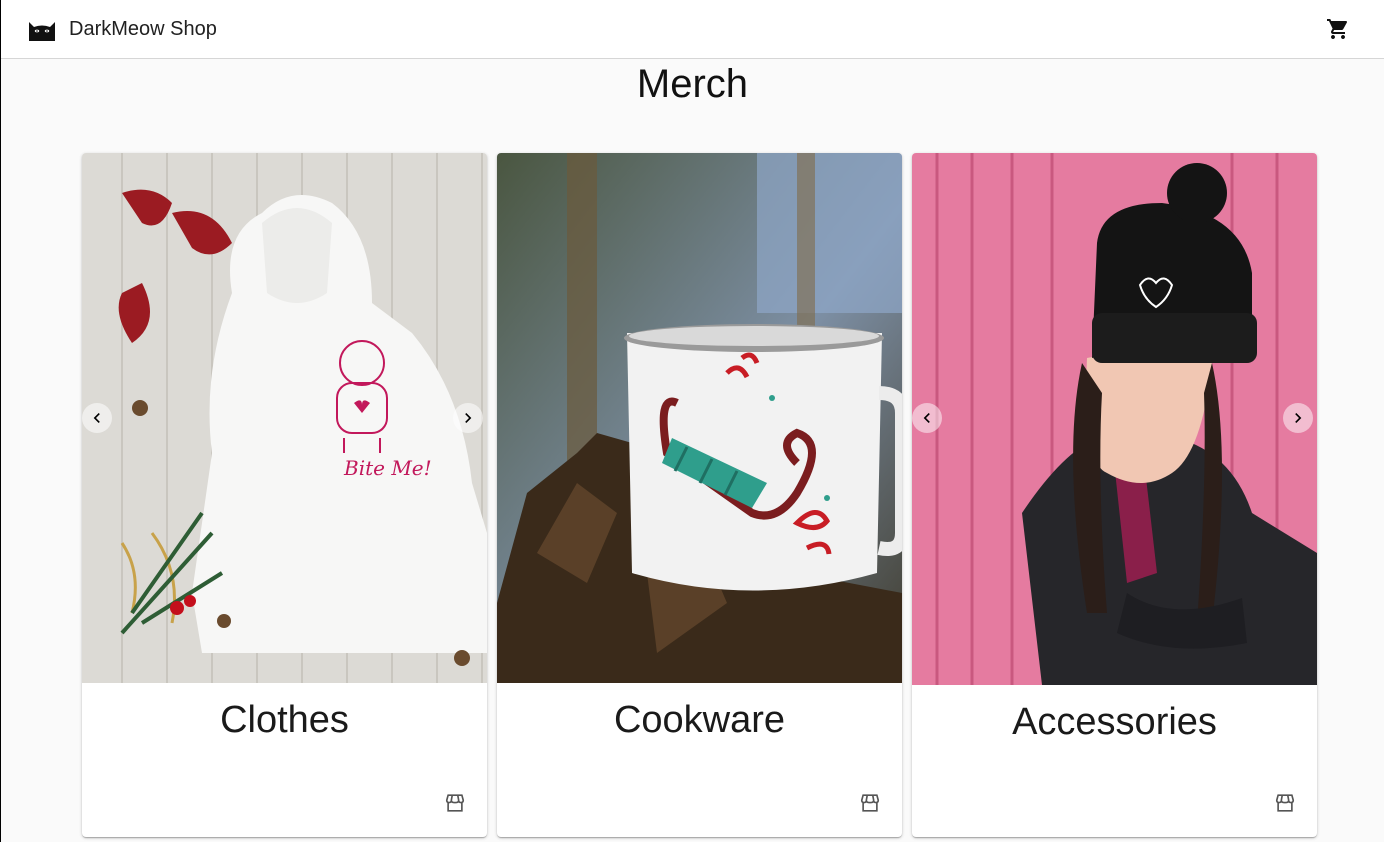  What do you see at coordinates (284, 720) in the screenshot?
I see `category-title: Clothes` at bounding box center [284, 720].